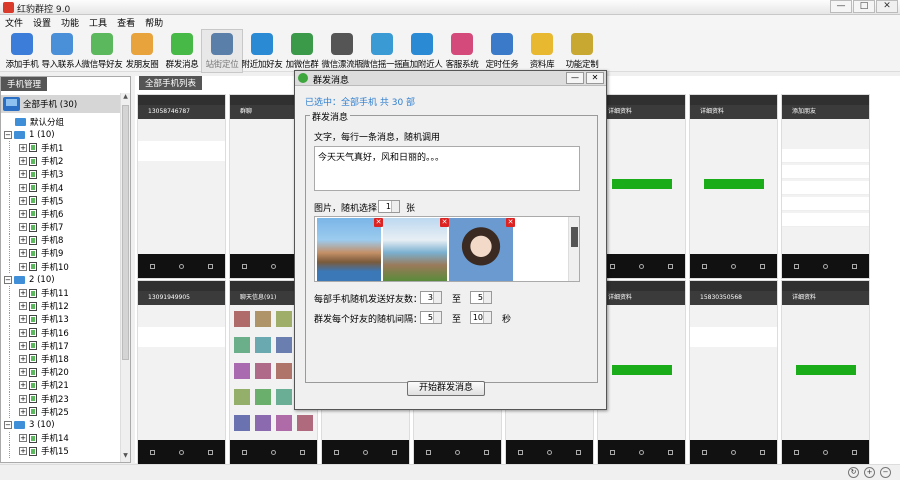  What do you see at coordinates (481, 297) in the screenshot?
I see `friends-max-stepper: 5` at bounding box center [481, 297].